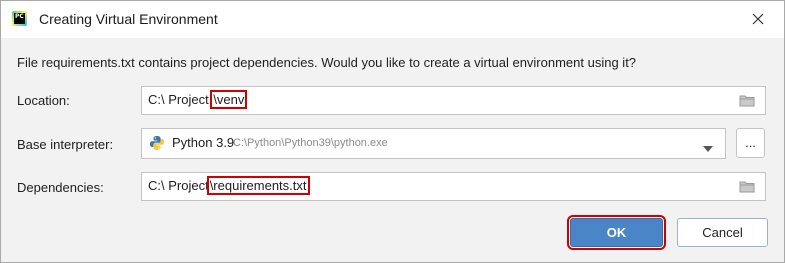  What do you see at coordinates (616, 232) in the screenshot?
I see `ok-button: OK` at bounding box center [616, 232].